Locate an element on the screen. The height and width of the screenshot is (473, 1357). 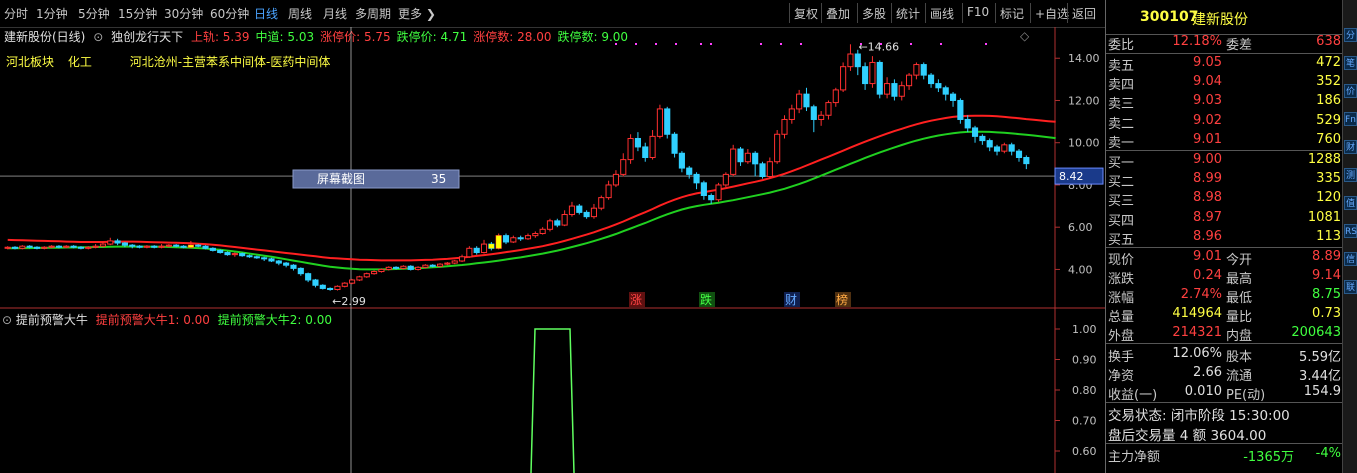
buy-level: 买五 8.96 113 is located at coordinates (1224, 238).